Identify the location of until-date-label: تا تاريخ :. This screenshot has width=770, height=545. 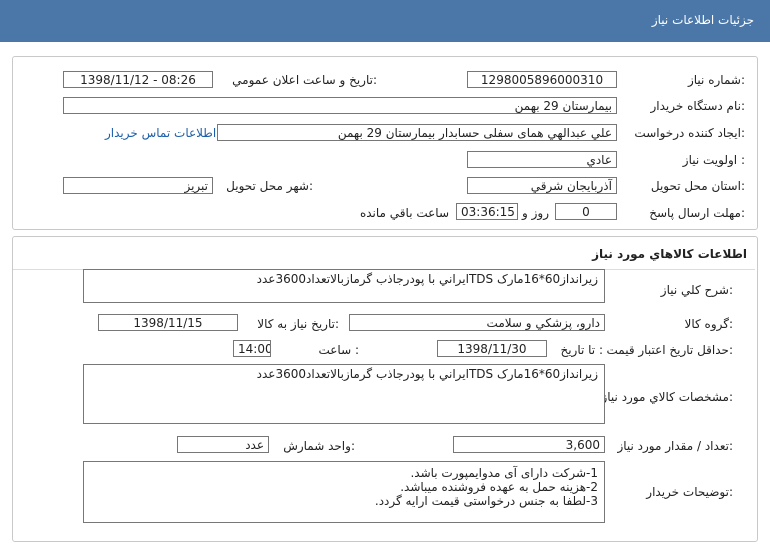
(581, 350).